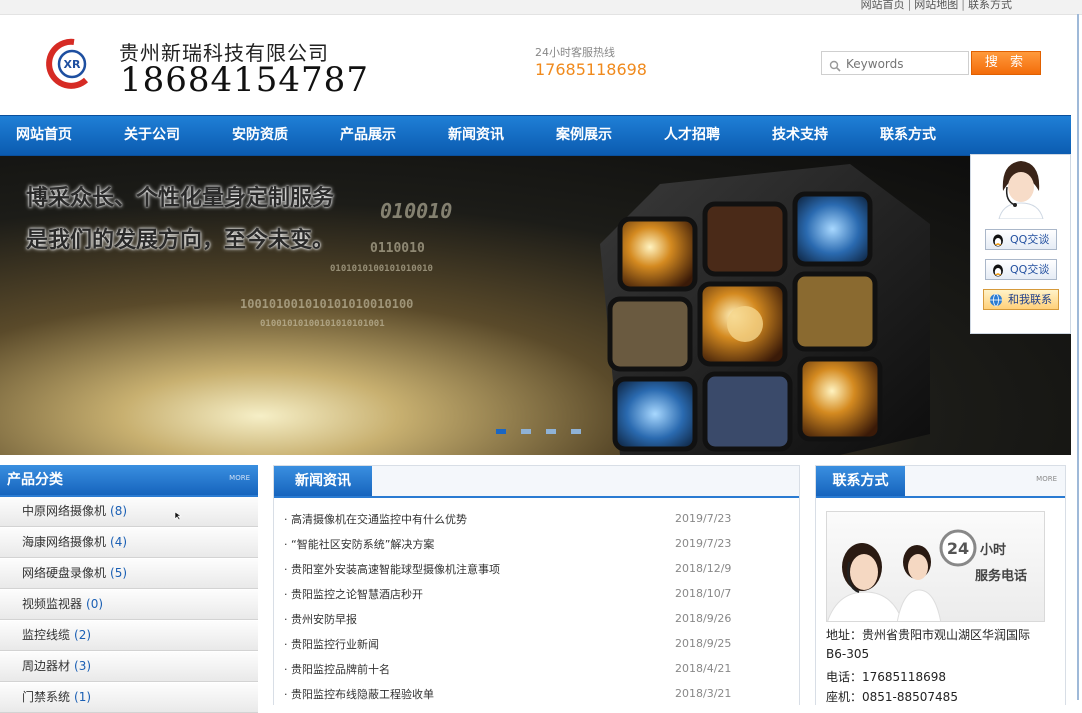 This screenshot has height=713, width=1082. What do you see at coordinates (692, 135) in the screenshot?
I see `nav-item-jobs: 人才招聘` at bounding box center [692, 135].